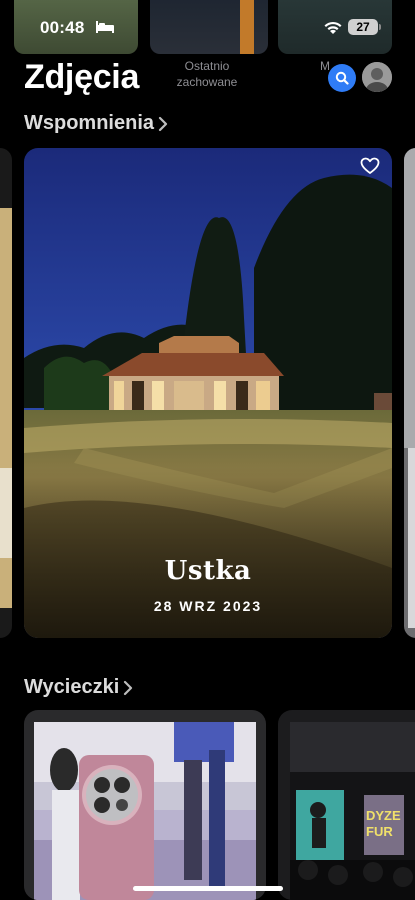 This screenshot has width=415, height=900. What do you see at coordinates (207, 74) in the screenshot?
I see `album-label-recent-saved: Ostatnio zachowane` at bounding box center [207, 74].